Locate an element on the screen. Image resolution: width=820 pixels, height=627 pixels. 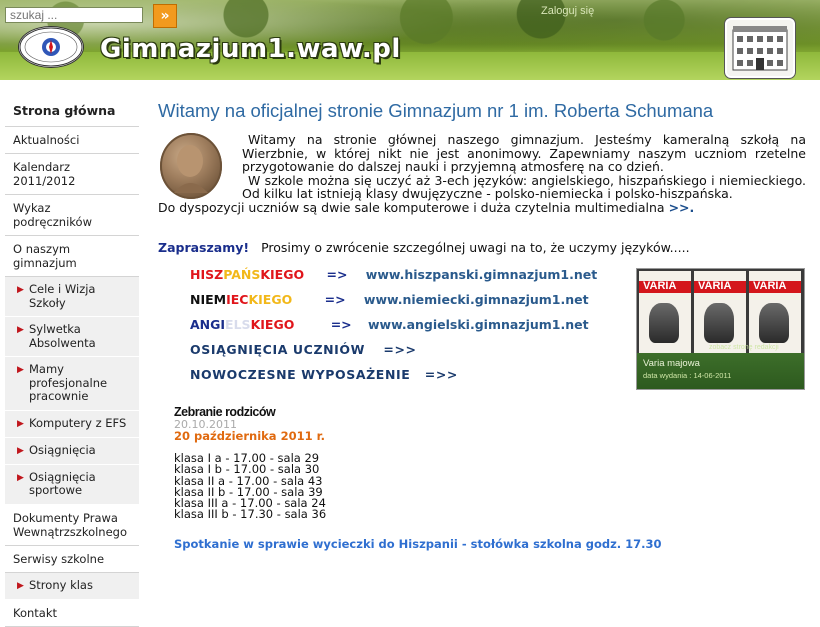
english-site-link: www.angielski.gimnazjum1.net is located at coordinates (478, 324).